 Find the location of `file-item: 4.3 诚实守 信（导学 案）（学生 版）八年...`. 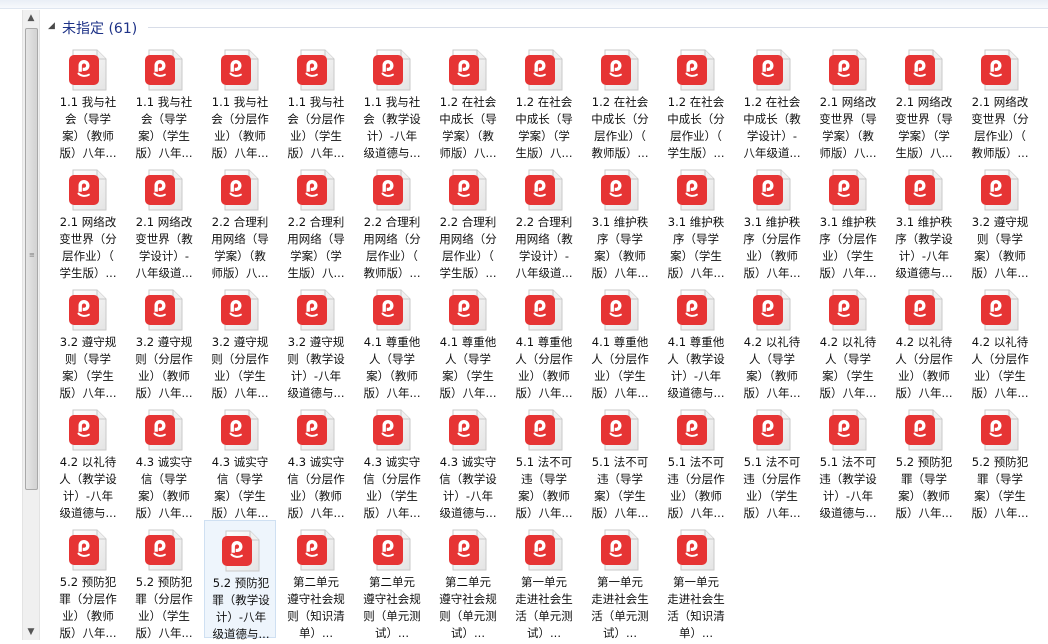

file-item: 4.3 诚实守 信（导学 案）（学生 版）八年... is located at coordinates (240, 460).